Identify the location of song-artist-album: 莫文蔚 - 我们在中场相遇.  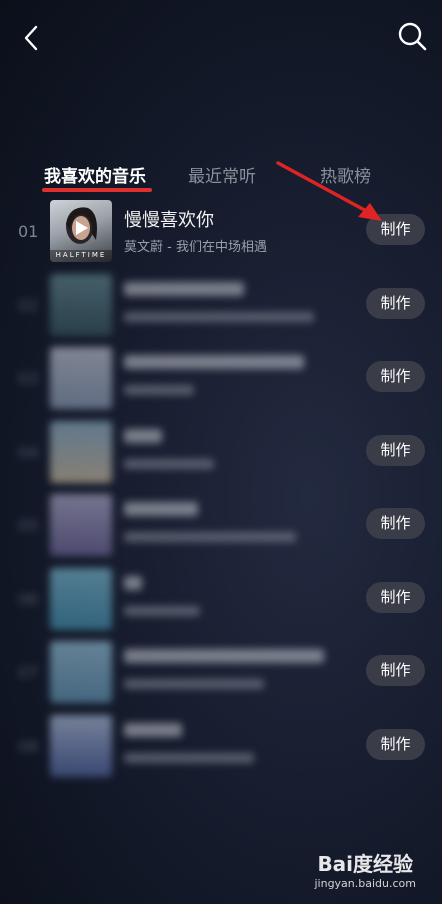
(195, 247).